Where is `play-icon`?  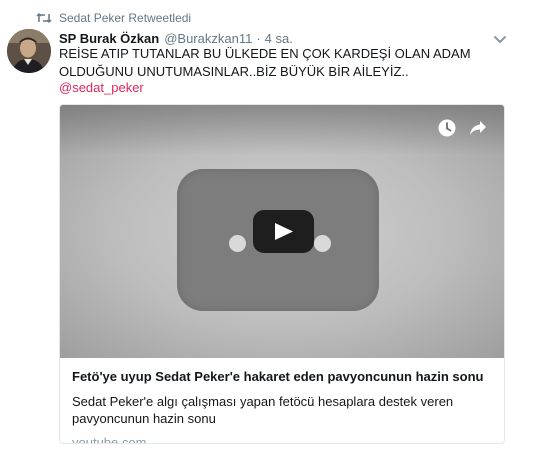
play-icon is located at coordinates (284, 231).